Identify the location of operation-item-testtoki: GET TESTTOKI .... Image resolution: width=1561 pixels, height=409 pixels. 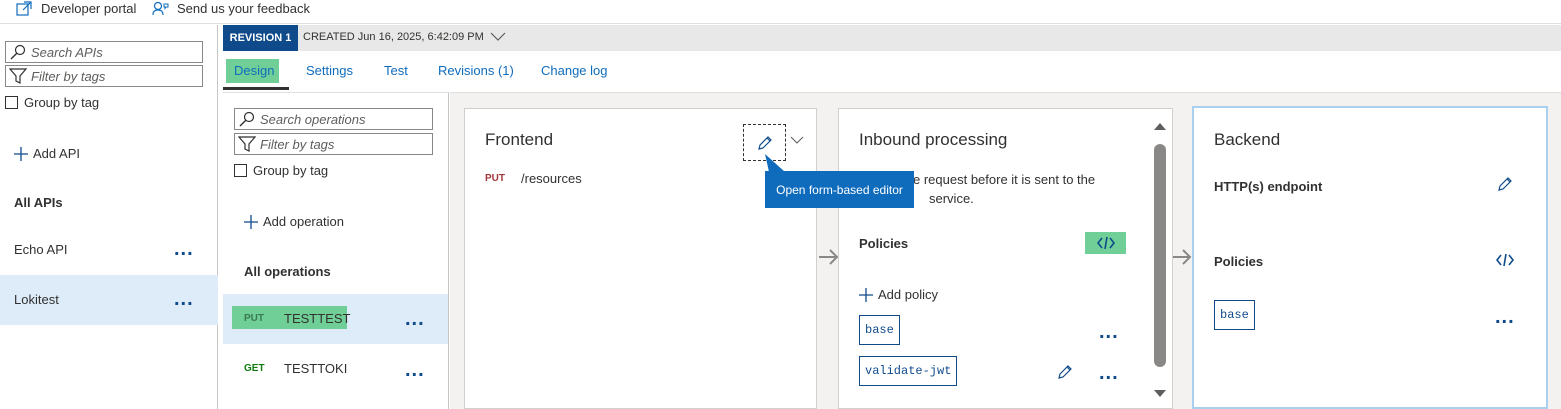
(335, 369).